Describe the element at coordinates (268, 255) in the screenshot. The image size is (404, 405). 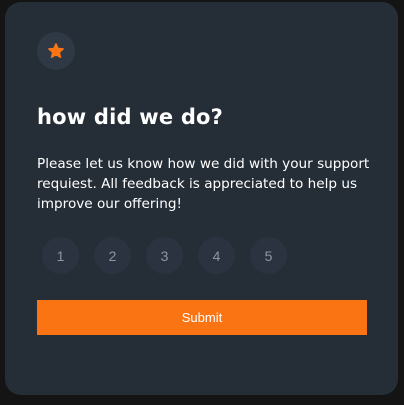
I see `rating-button-5: 5` at that location.